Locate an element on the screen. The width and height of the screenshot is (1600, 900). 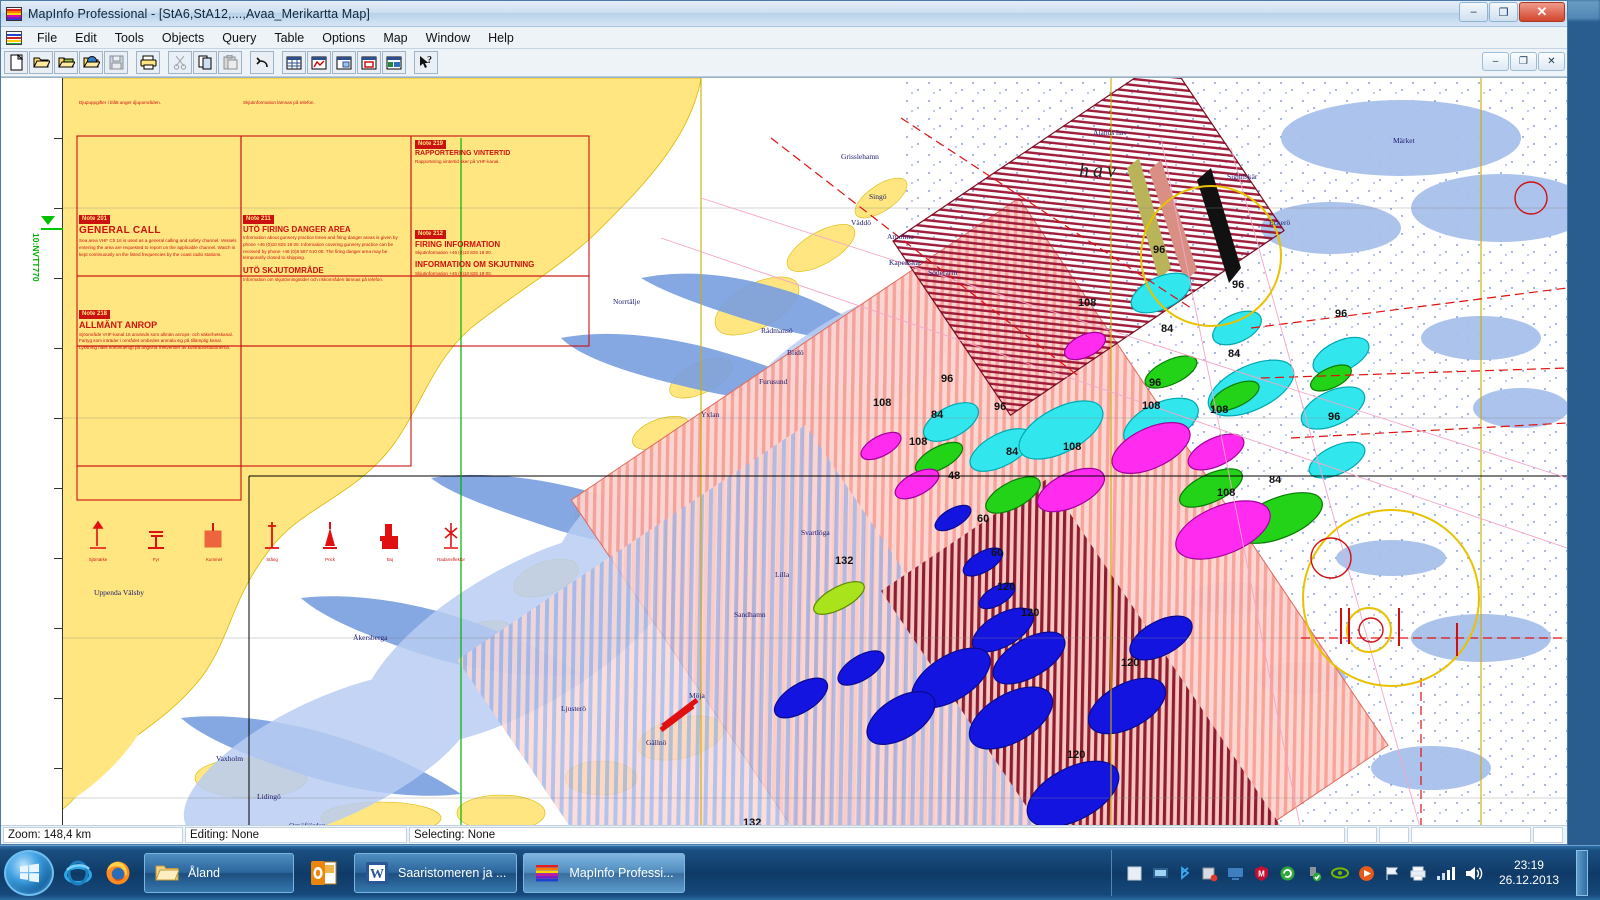
monitor-blank-icon is located at coordinates (1134, 873).